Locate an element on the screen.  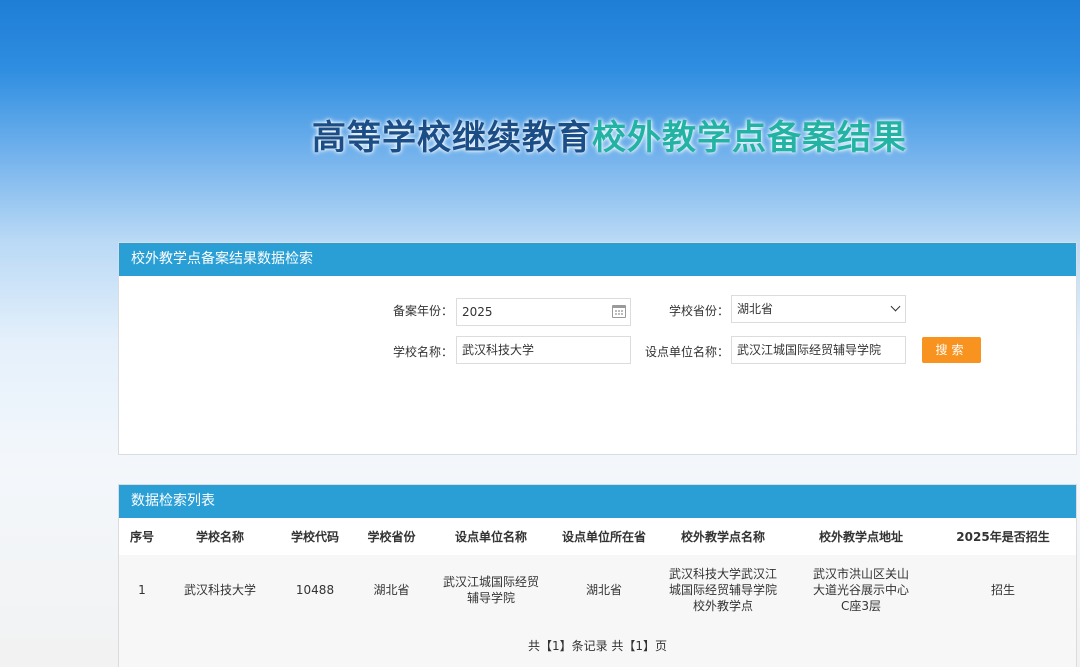
page-title: 高等学校继续教育校外教学点备案结果 is located at coordinates (609, 134).